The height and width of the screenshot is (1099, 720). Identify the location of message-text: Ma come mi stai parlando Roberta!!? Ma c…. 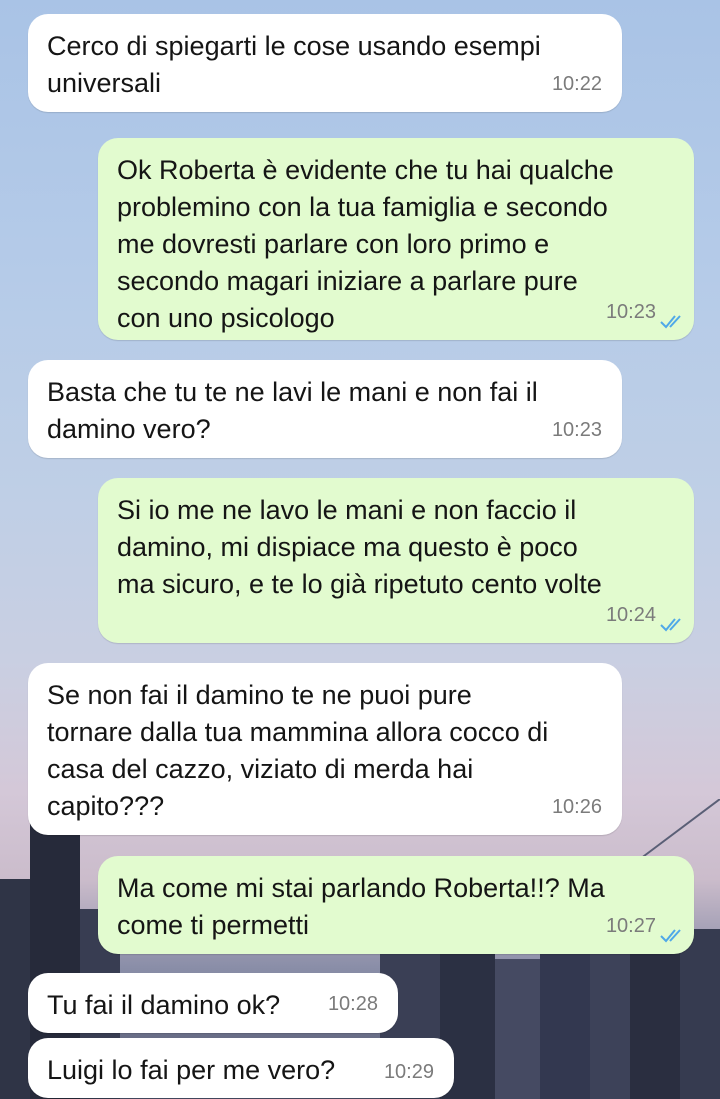
(361, 906).